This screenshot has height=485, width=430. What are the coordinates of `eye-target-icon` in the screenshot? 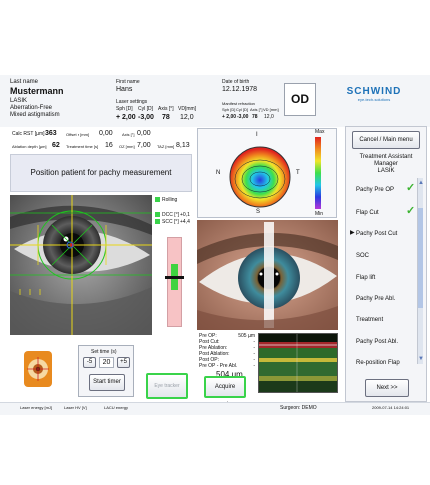 It's located at (38, 369).